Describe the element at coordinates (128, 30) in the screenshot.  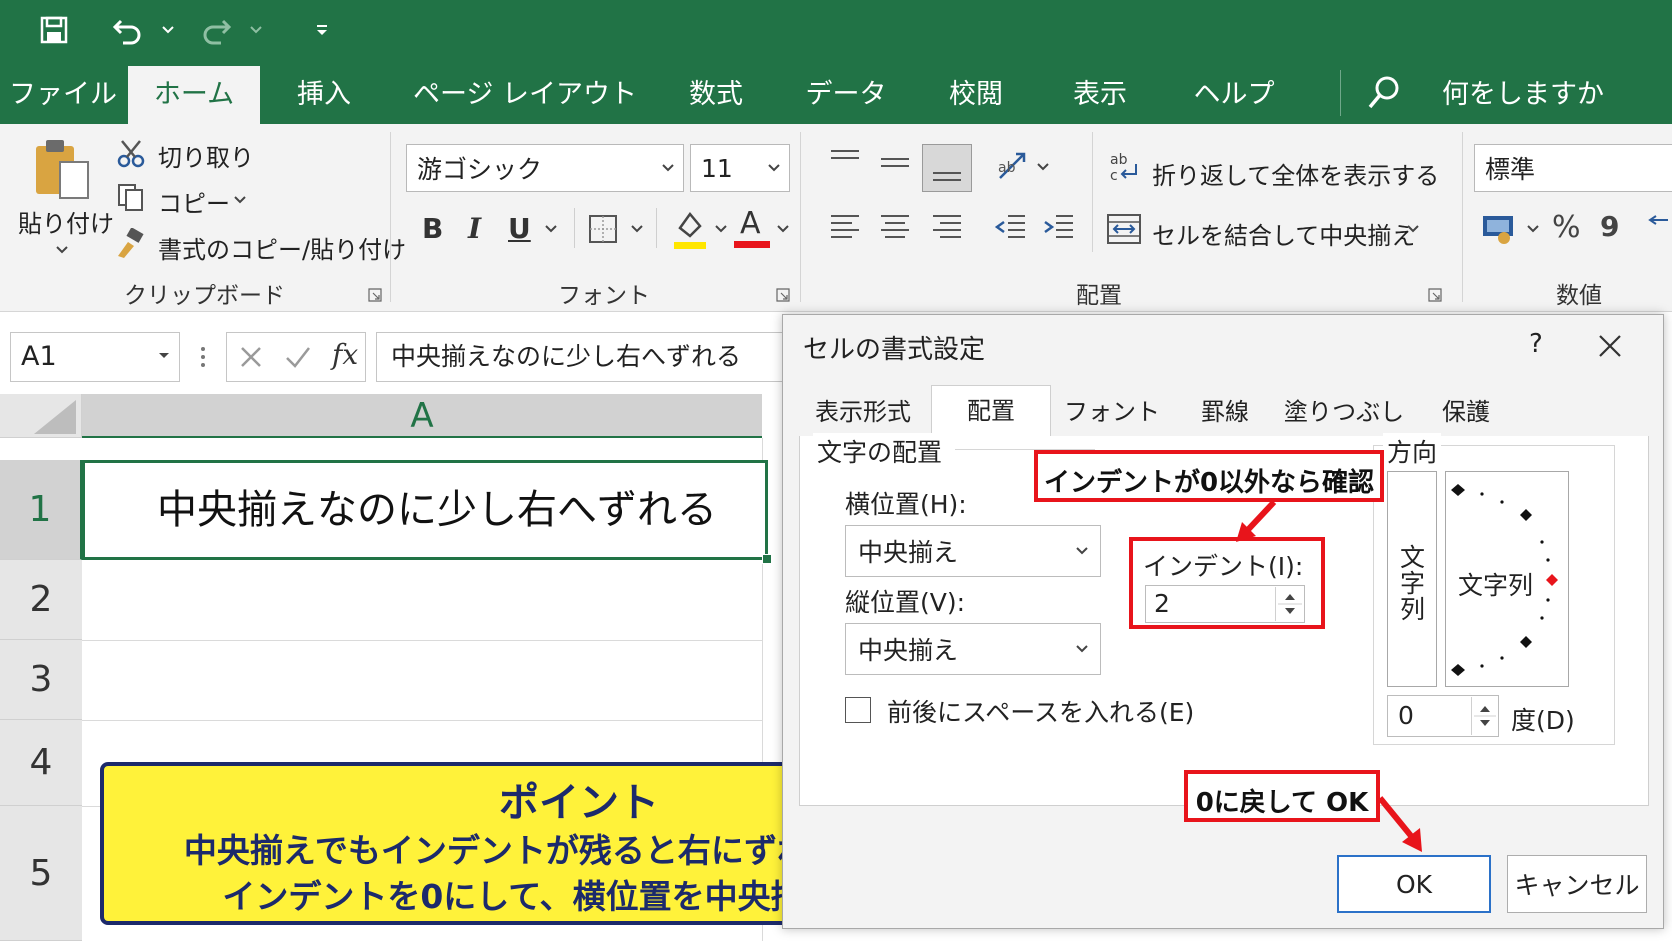
I see `undo-icon` at that location.